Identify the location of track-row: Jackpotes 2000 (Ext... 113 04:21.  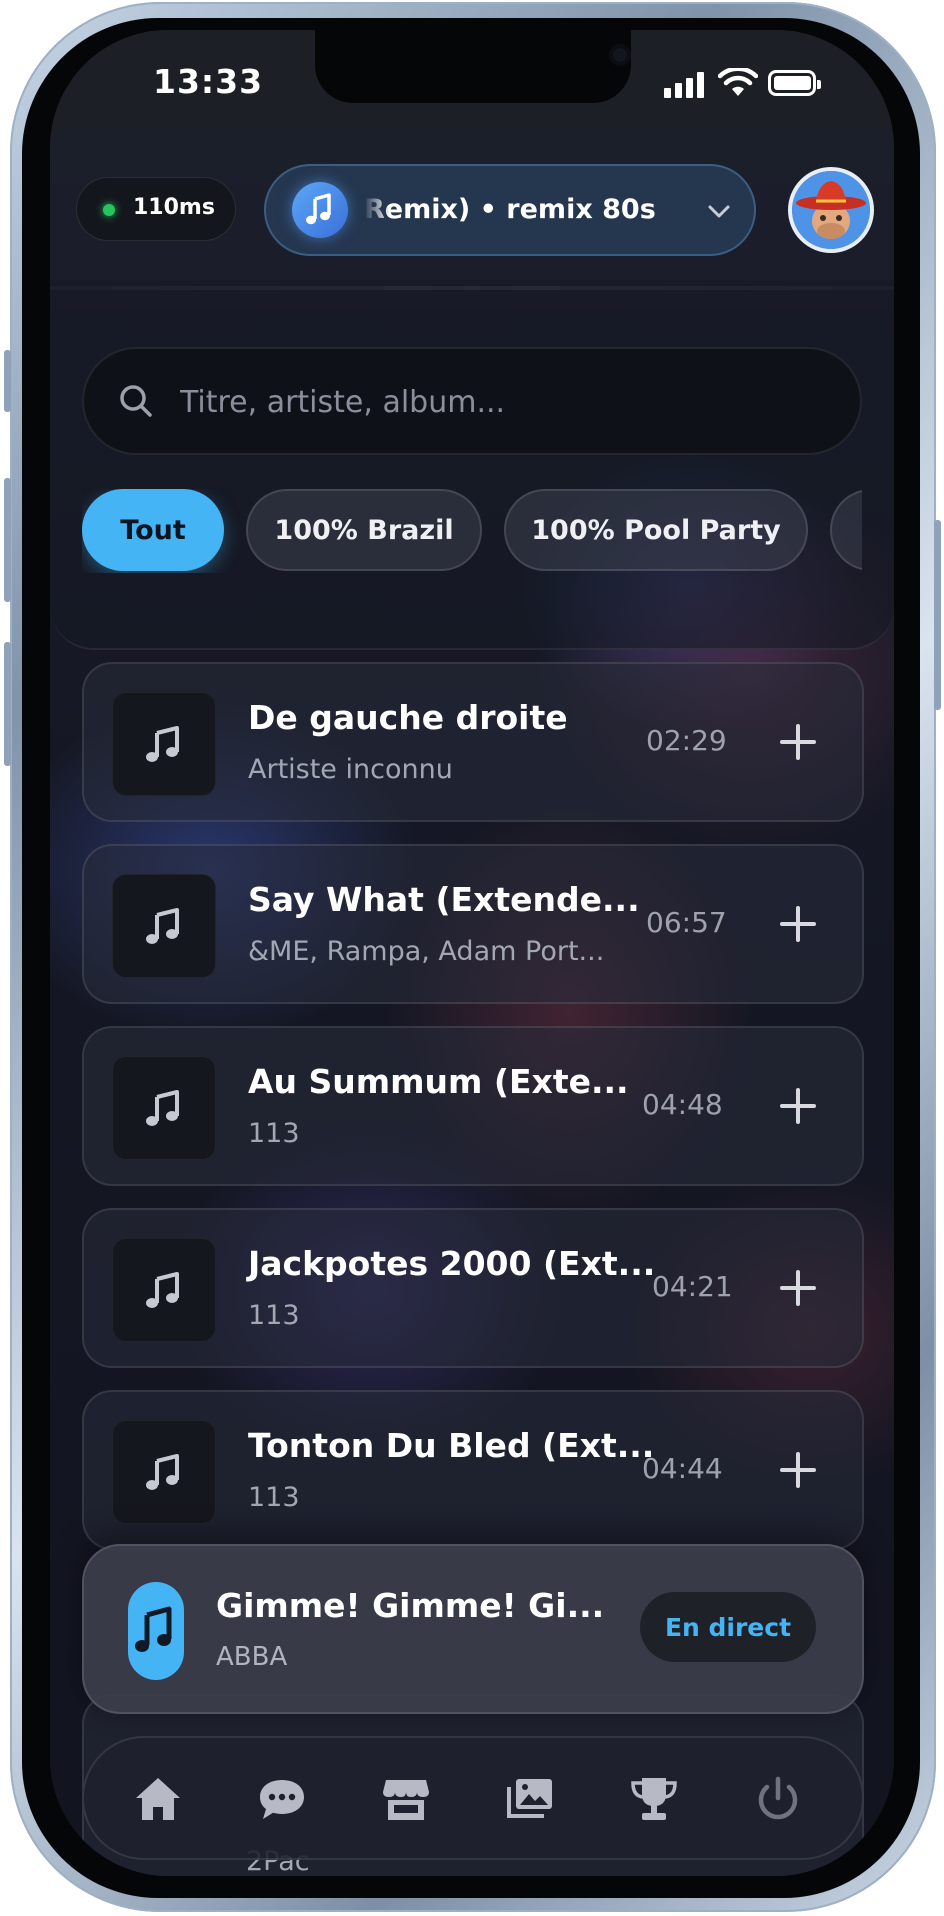
(473, 1288).